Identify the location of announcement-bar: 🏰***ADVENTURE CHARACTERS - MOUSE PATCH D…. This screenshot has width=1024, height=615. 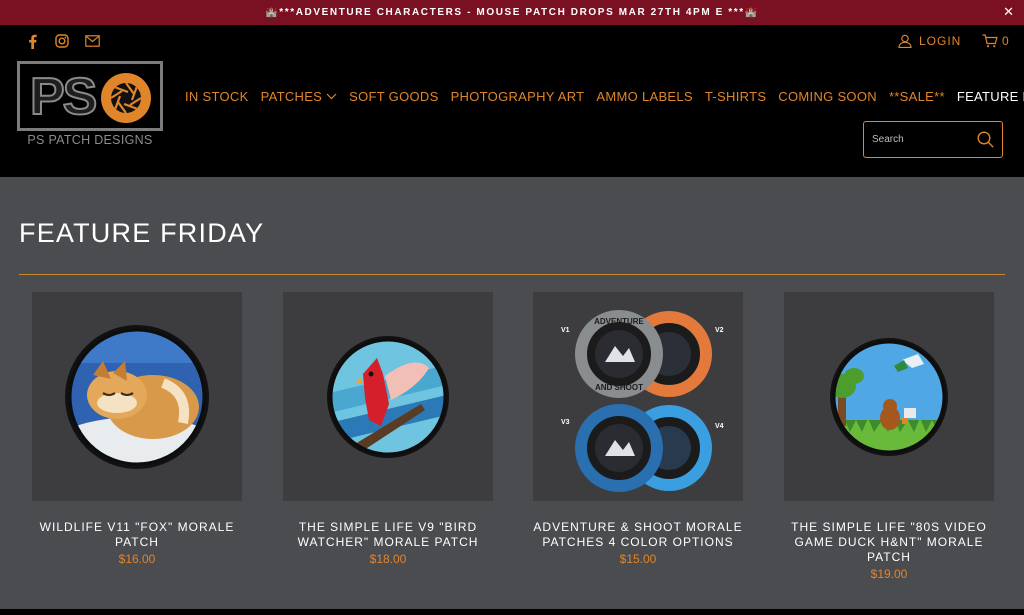
(512, 12).